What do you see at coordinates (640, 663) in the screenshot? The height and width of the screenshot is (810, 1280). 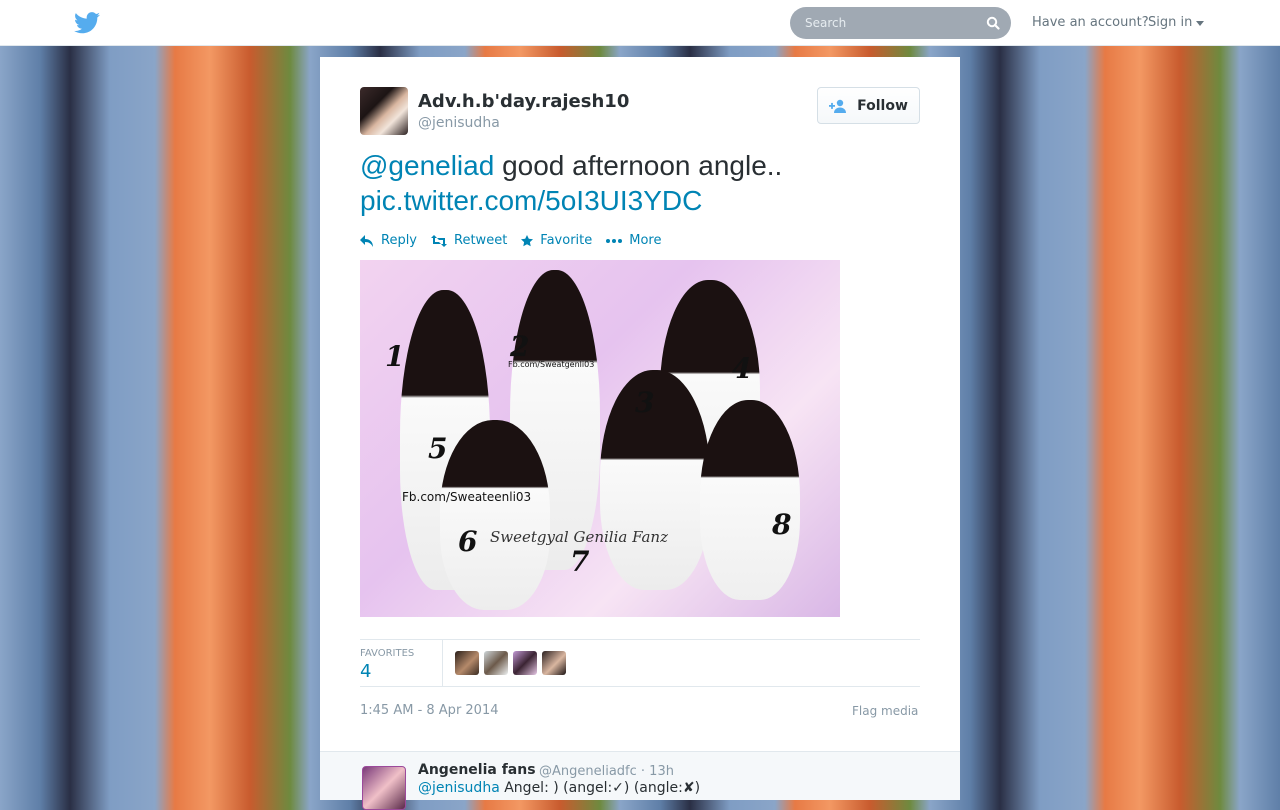 I see `tweet-stats: FAVORITES 4` at bounding box center [640, 663].